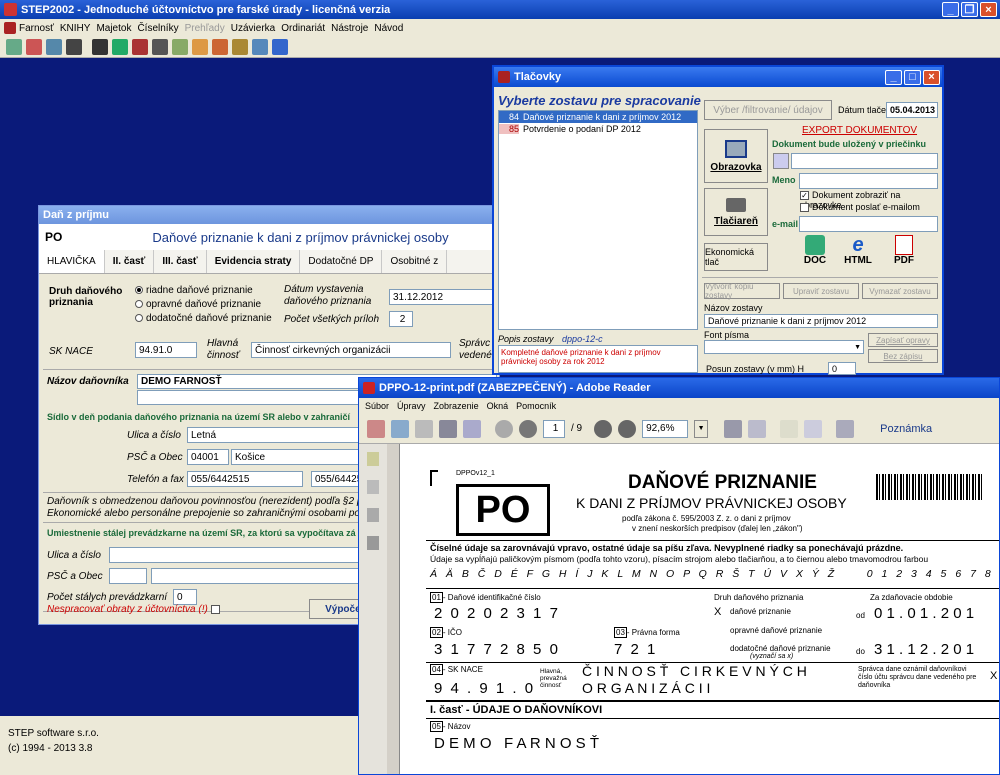  Describe the element at coordinates (768, 110) in the screenshot. I see `vyber-button: Výber /filtrovanie/ údajov` at that location.